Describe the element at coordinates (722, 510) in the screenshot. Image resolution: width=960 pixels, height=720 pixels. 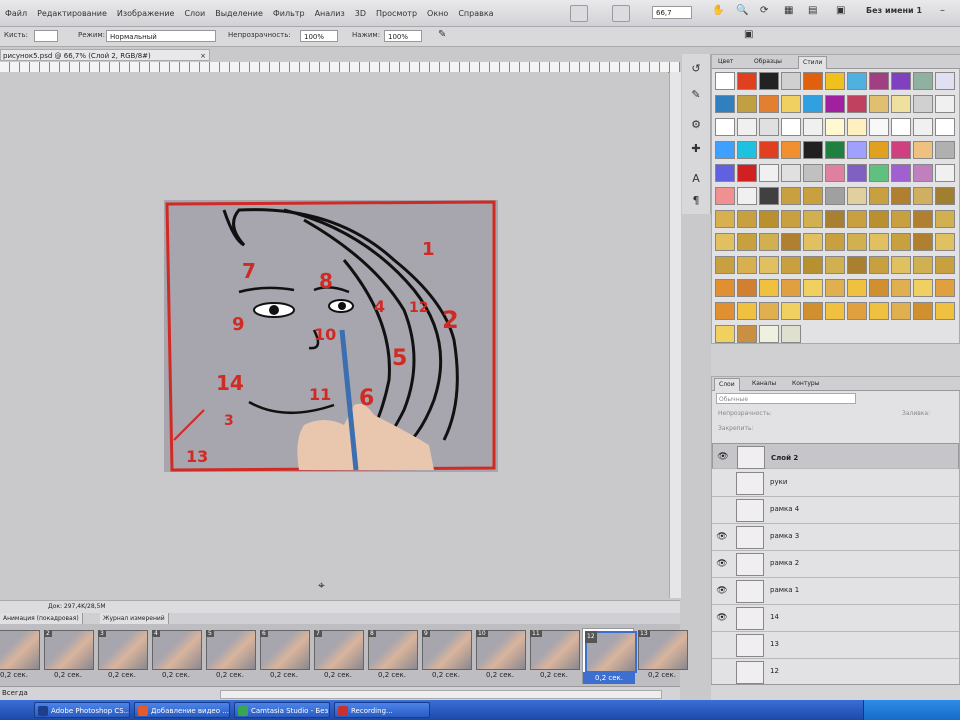
I see `eye-icon` at that location.